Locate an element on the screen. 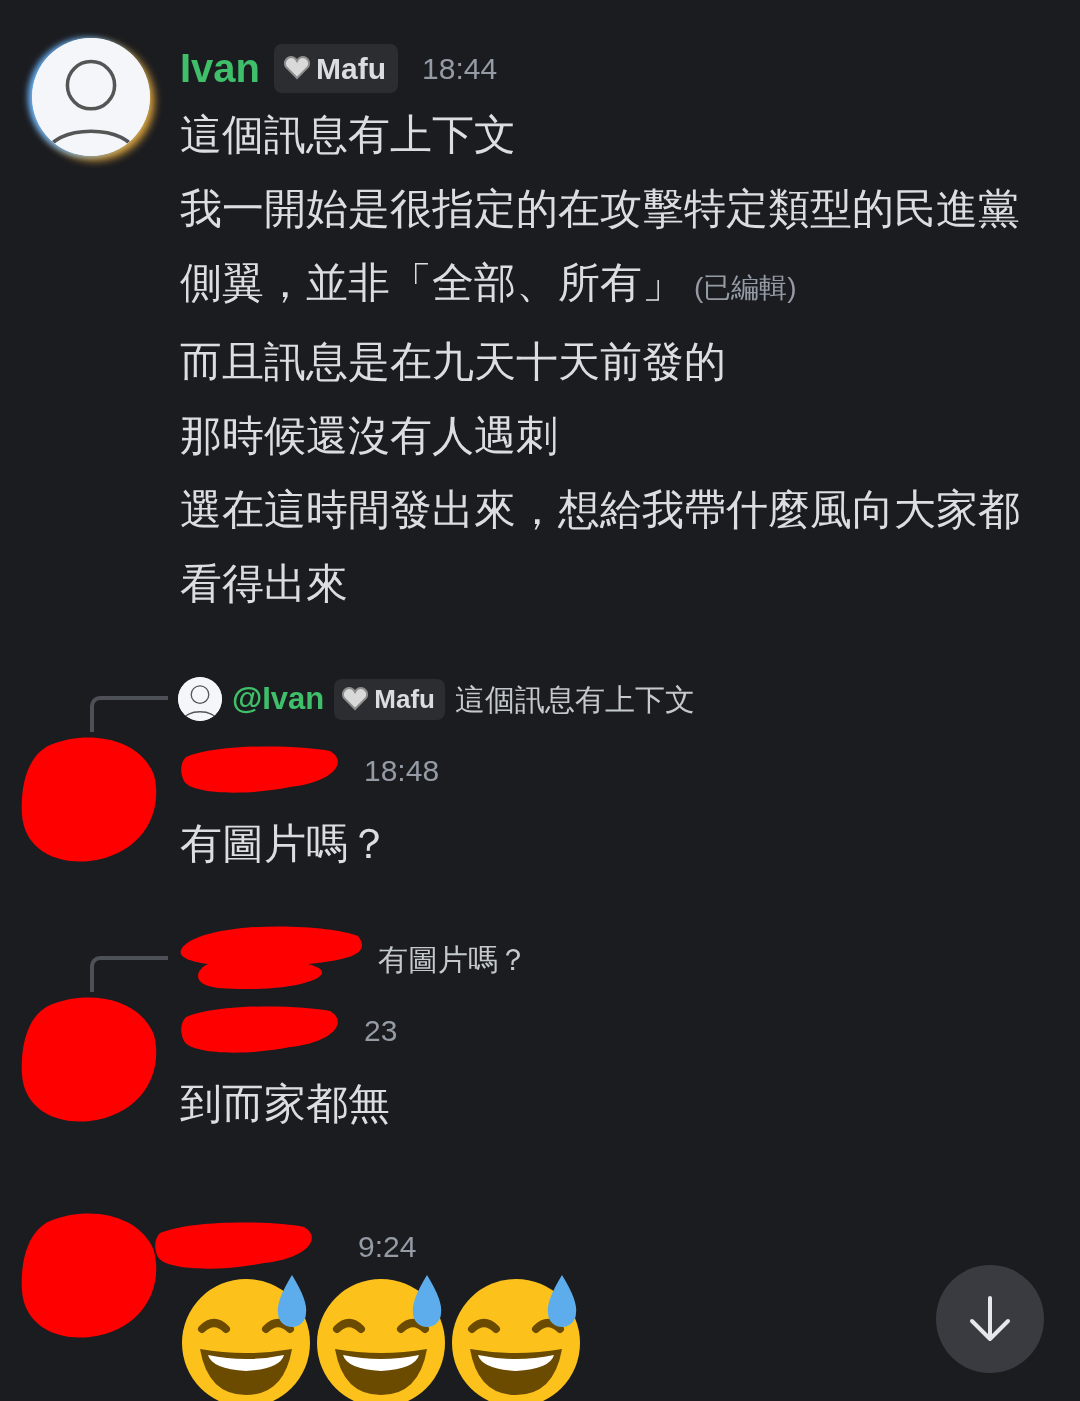 The height and width of the screenshot is (1401, 1080). arrow-down-icon is located at coordinates (990, 1319).